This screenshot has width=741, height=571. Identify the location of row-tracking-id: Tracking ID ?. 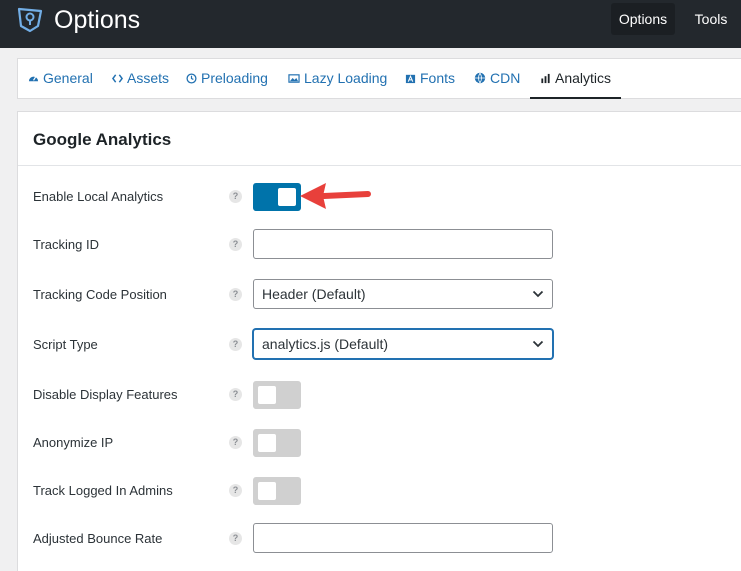
(379, 245).